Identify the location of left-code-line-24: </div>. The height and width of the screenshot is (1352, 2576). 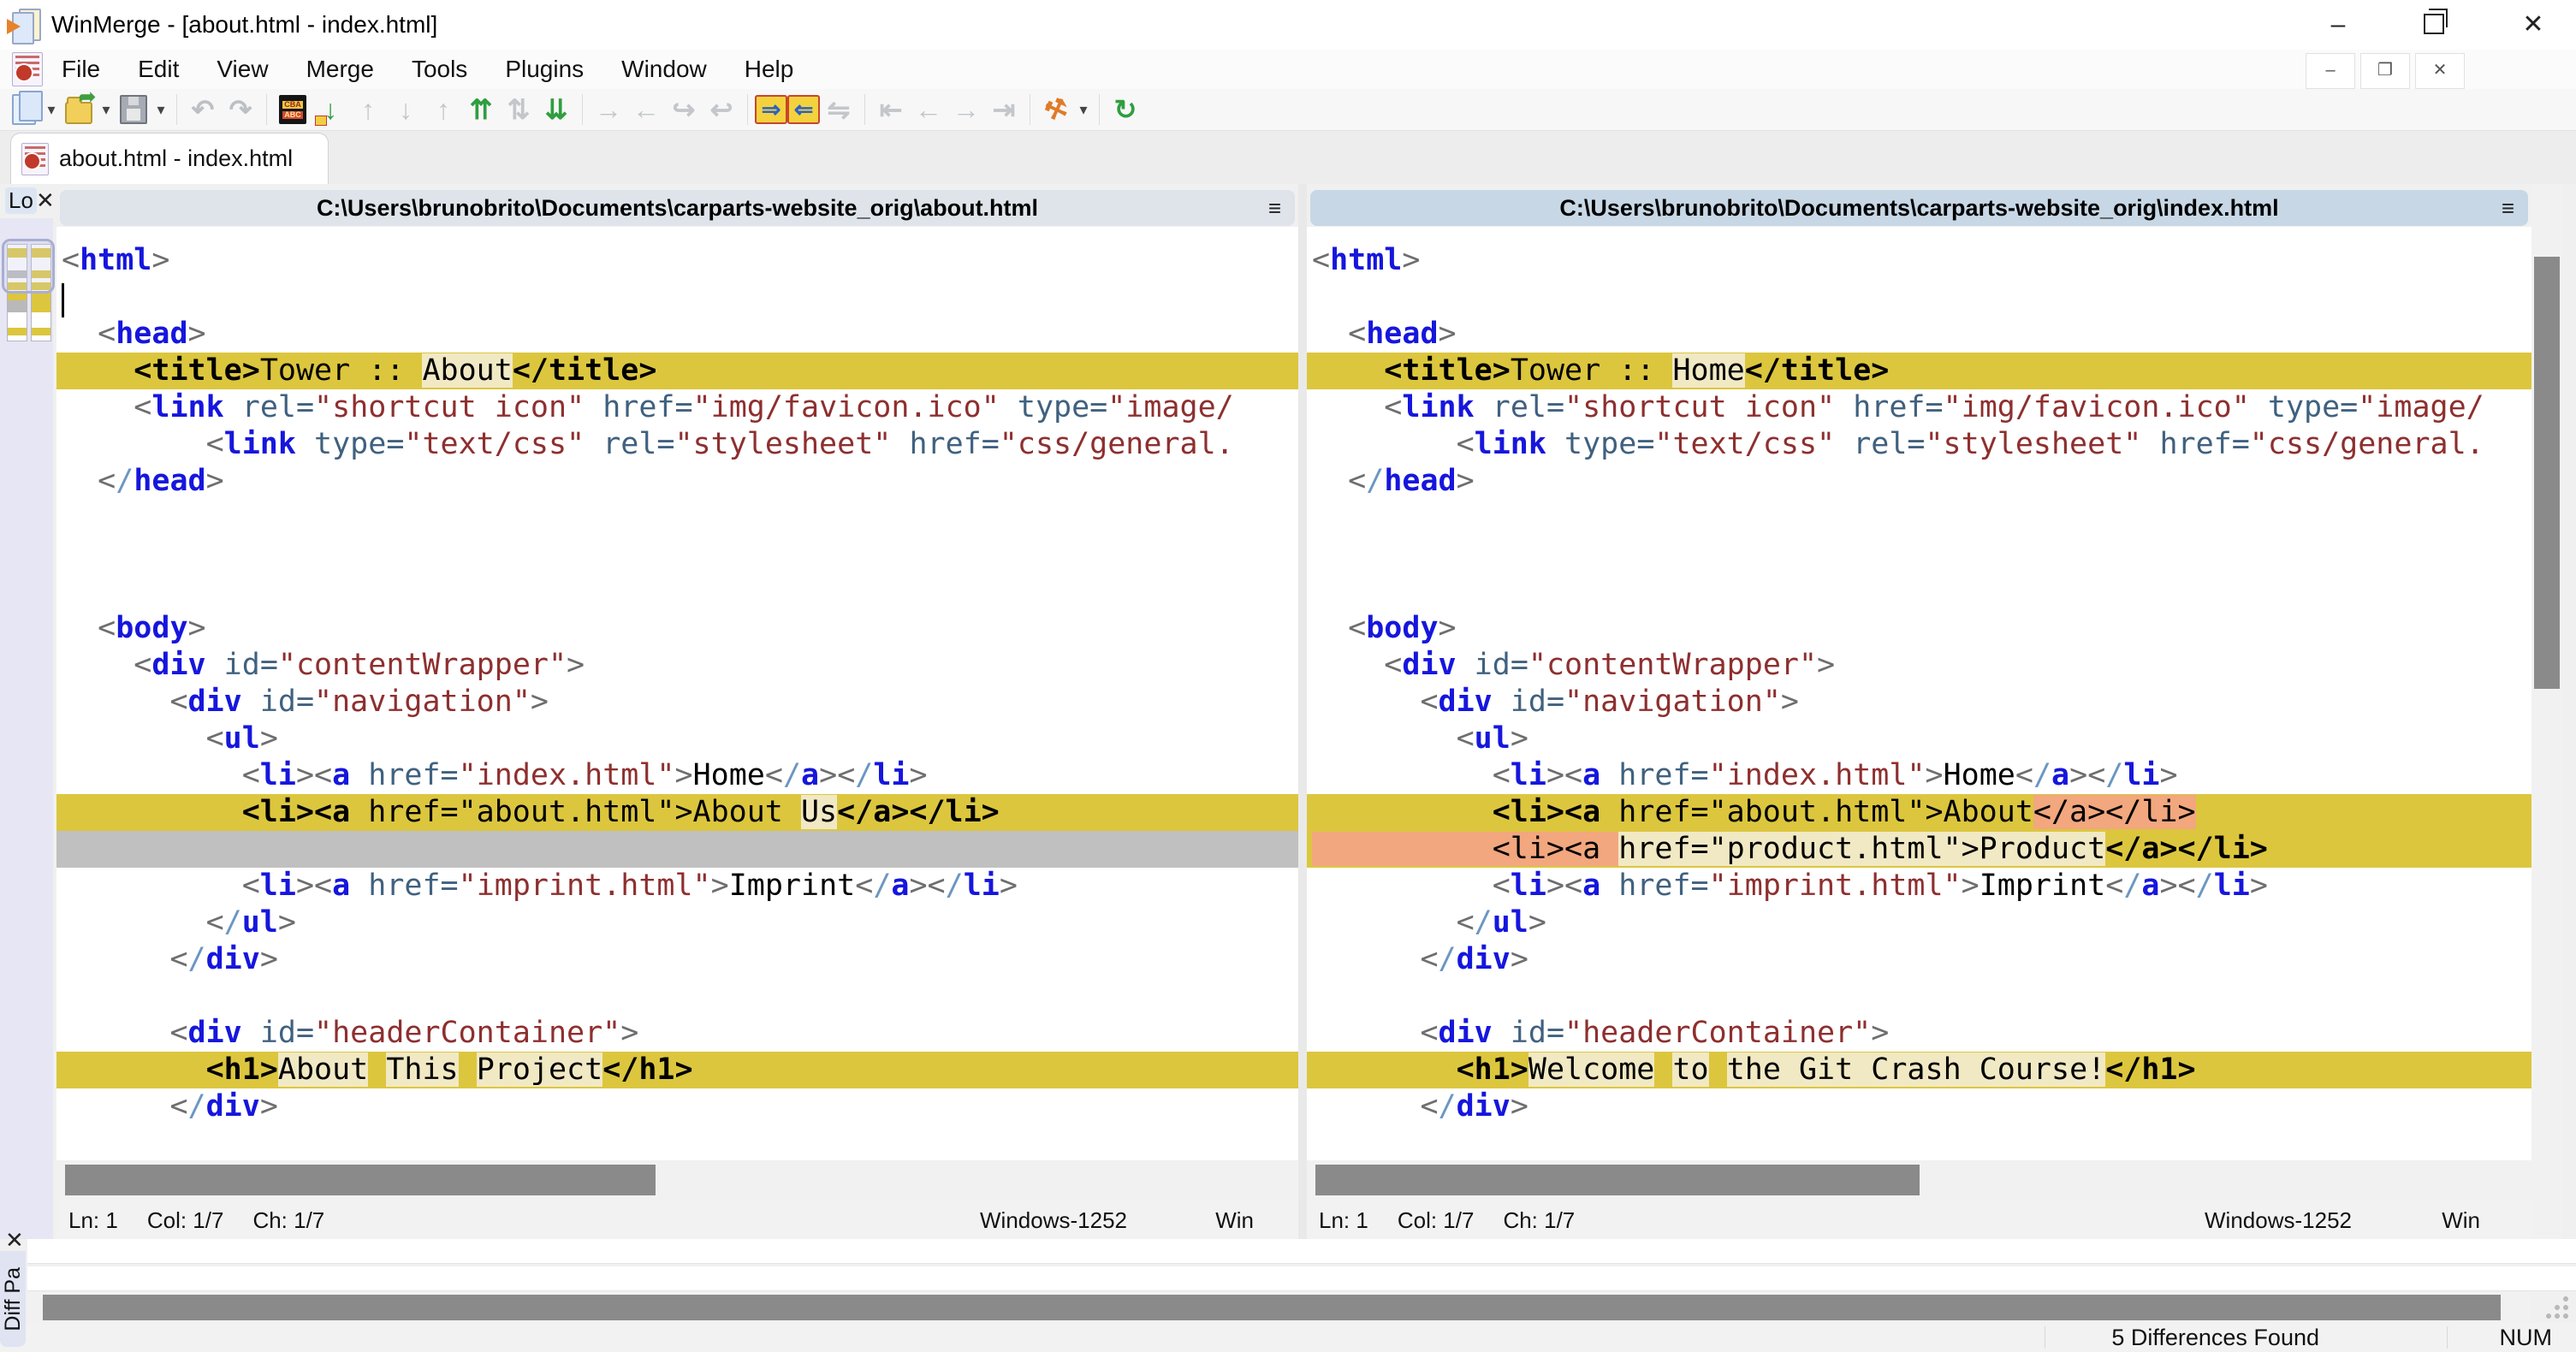
(677, 1106).